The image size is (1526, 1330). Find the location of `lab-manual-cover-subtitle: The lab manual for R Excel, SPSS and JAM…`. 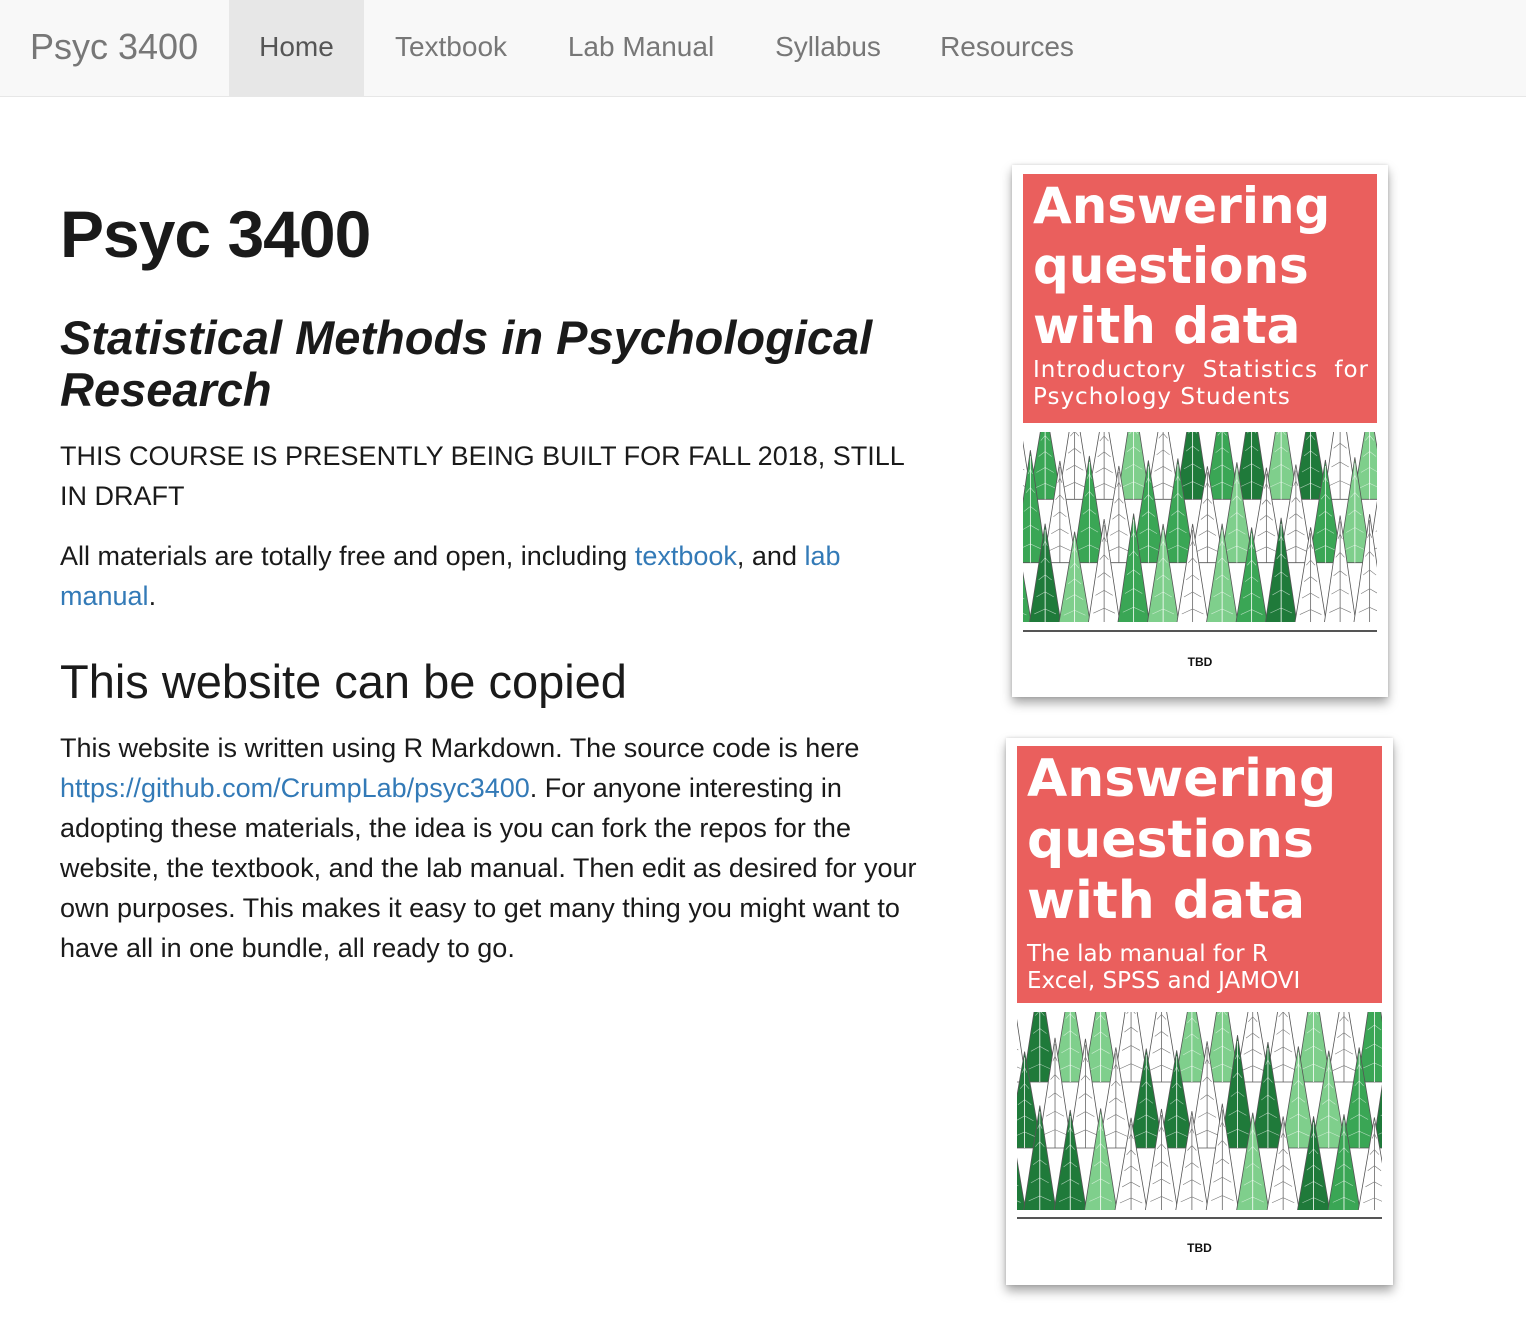

lab-manual-cover-subtitle: The lab manual for R Excel, SPSS and JAM… is located at coordinates (1163, 968).